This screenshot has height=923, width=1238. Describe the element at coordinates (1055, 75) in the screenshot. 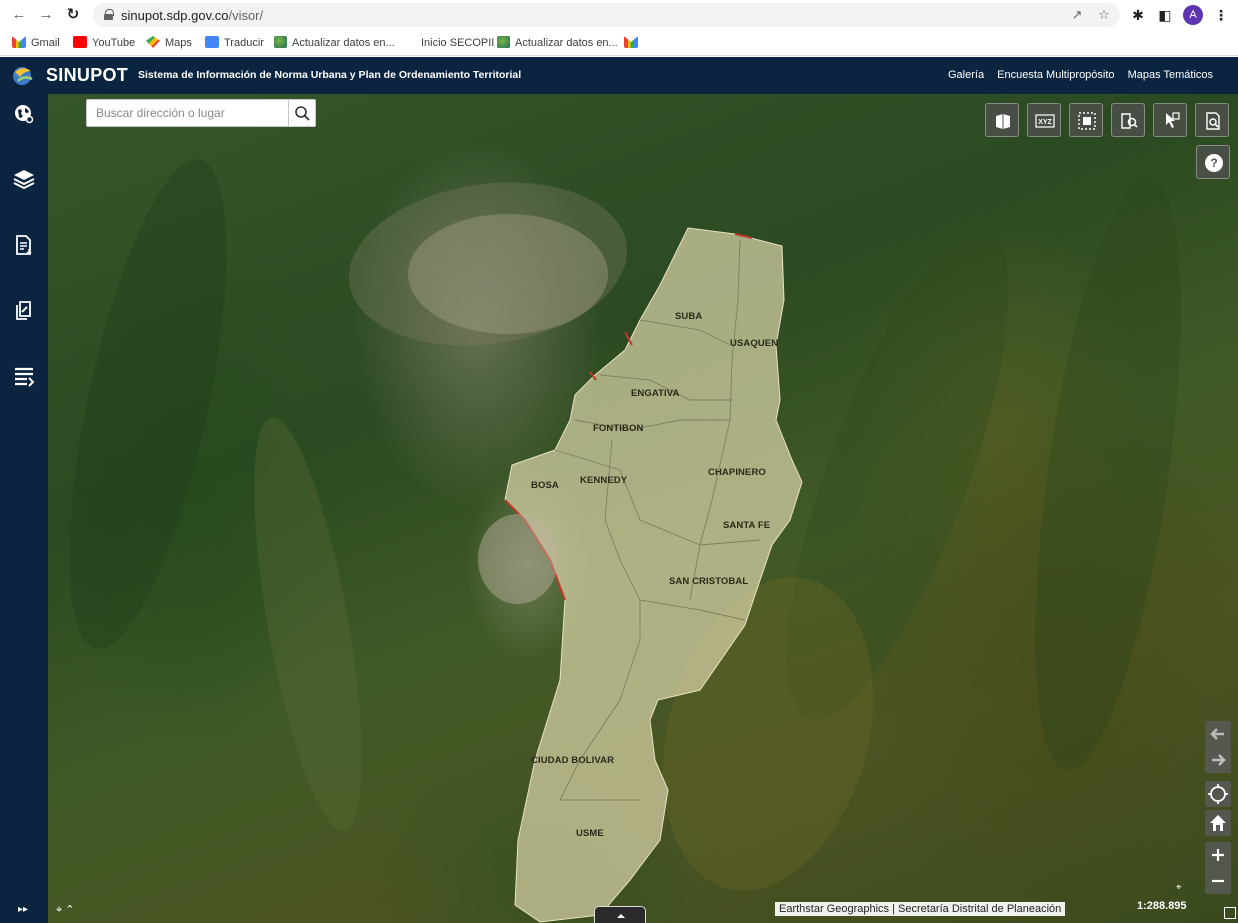

I see `link-encuesta: Encuesta Multipropósito` at that location.